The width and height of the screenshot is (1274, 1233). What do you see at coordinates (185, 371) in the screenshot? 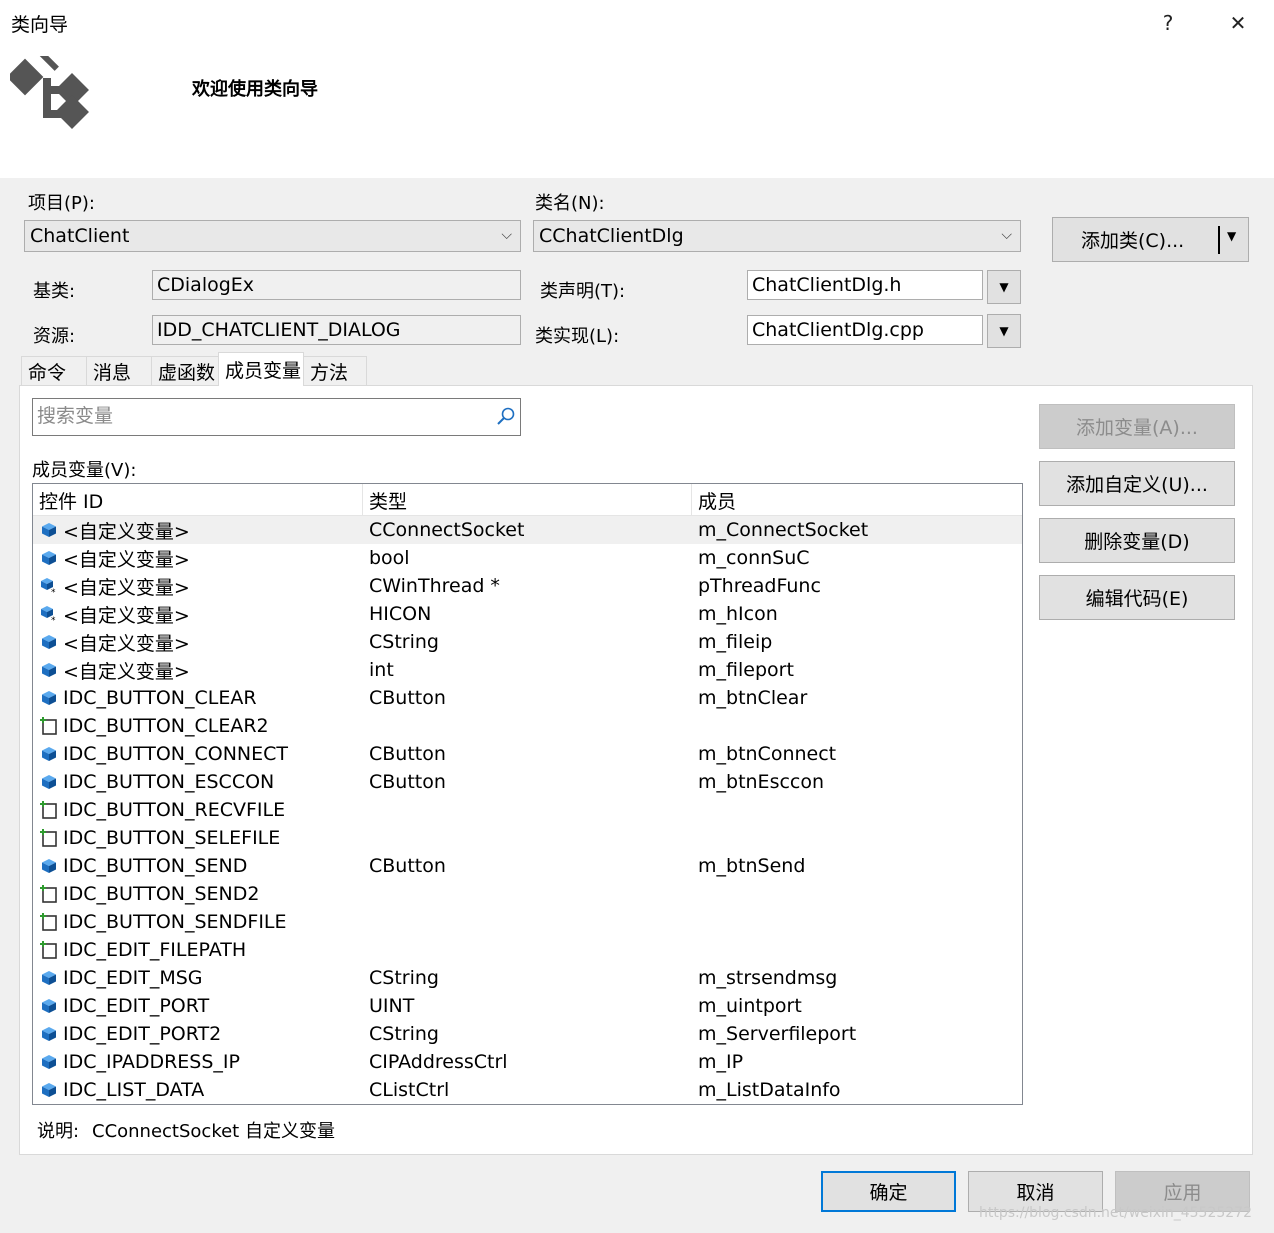
I see `tab-virtual-functions: 虚函数` at bounding box center [185, 371].